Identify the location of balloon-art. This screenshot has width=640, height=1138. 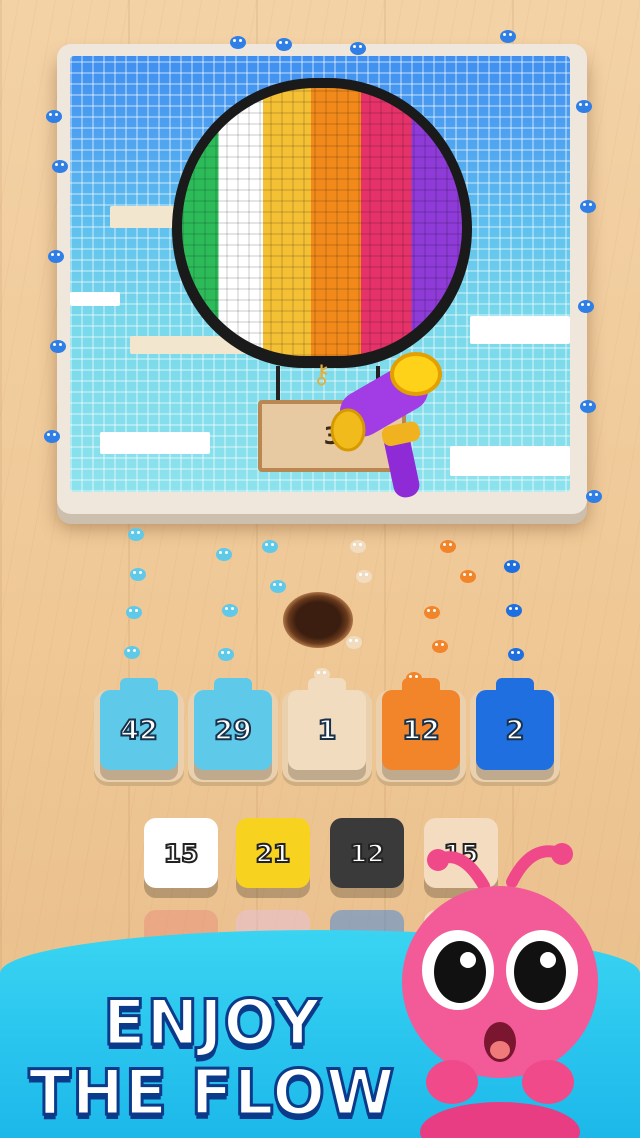
(322, 223).